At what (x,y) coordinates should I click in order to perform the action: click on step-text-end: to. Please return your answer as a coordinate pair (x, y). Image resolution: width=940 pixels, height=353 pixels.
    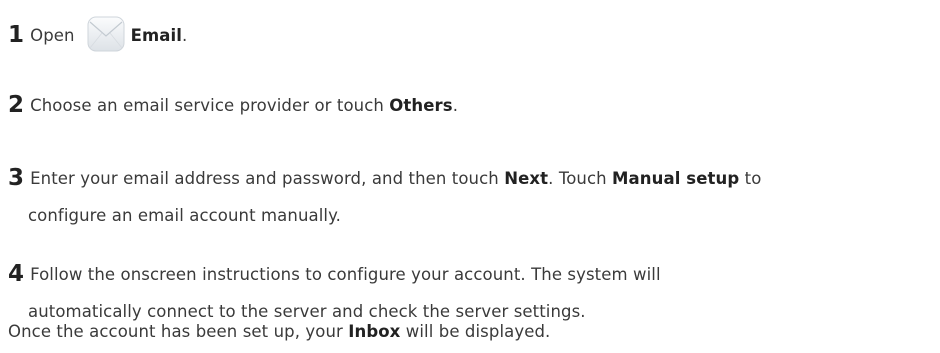
    Looking at the image, I should click on (750, 178).